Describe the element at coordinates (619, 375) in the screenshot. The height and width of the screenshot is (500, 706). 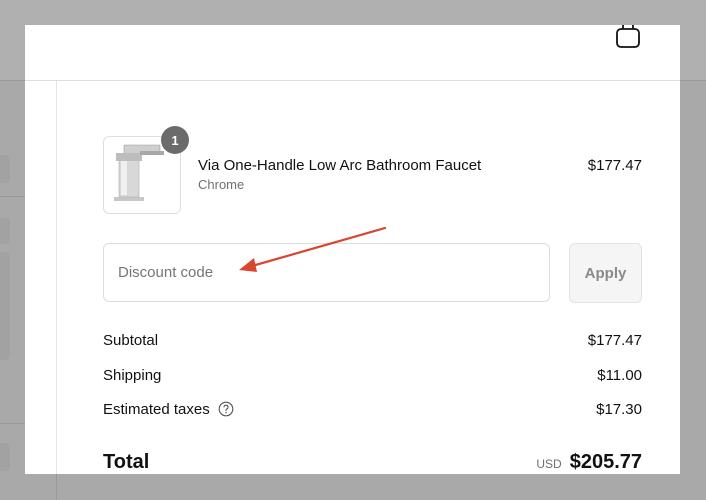
I see `shipping-value: $11.00` at that location.